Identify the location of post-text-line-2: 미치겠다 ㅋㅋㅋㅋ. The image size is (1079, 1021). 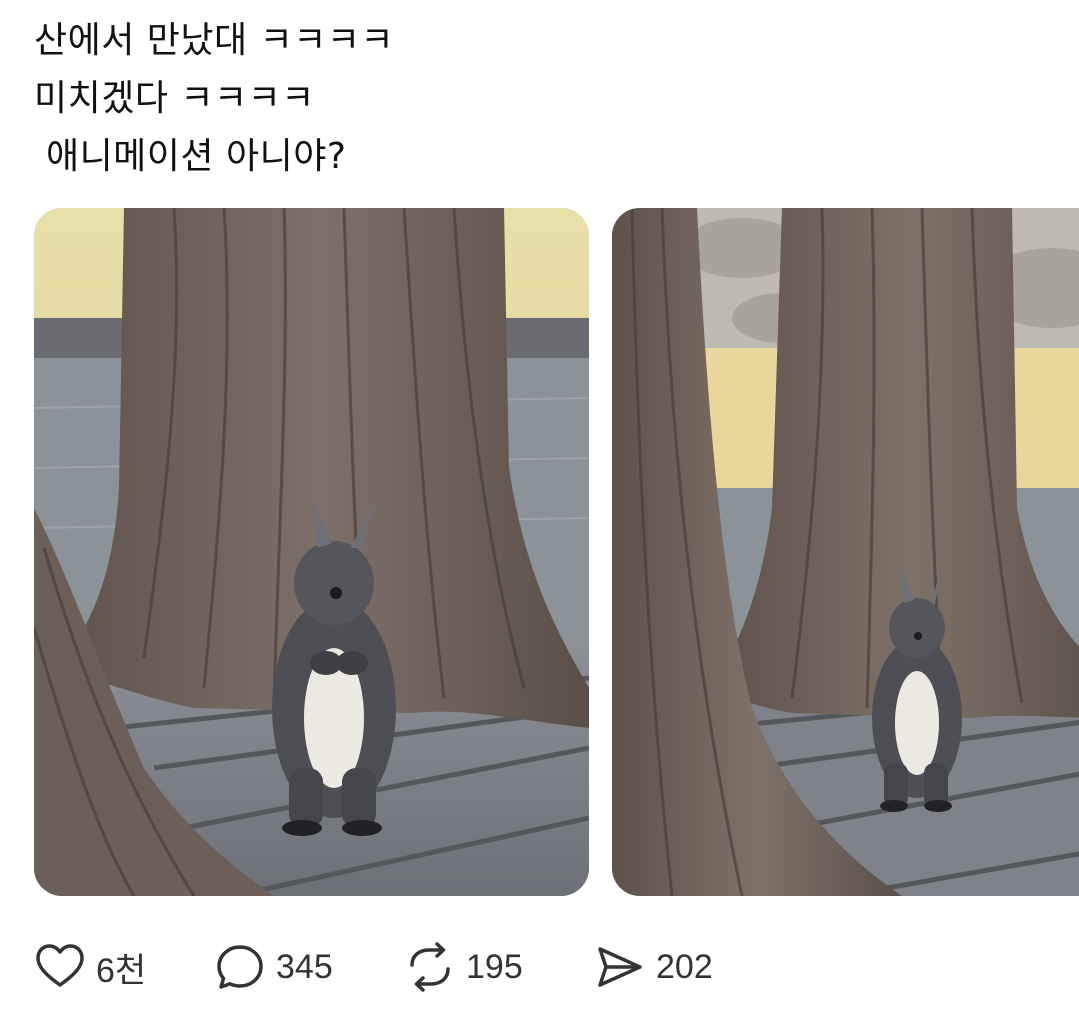
(174, 98).